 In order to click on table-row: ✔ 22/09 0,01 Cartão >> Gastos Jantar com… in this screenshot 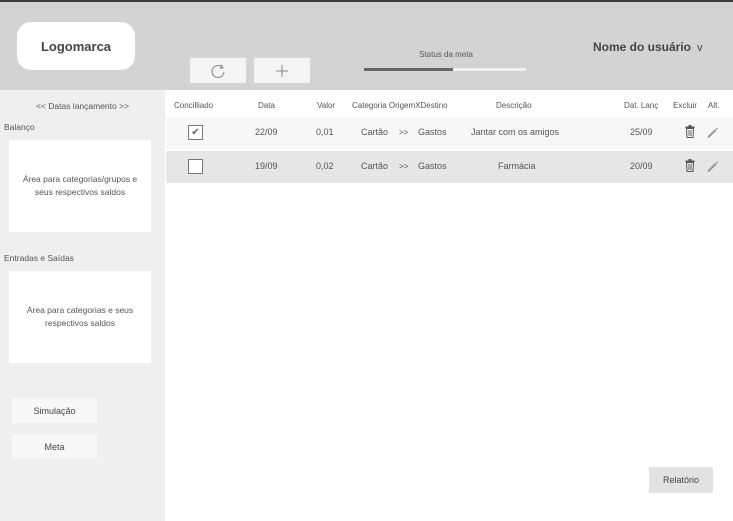, I will do `click(449, 133)`.